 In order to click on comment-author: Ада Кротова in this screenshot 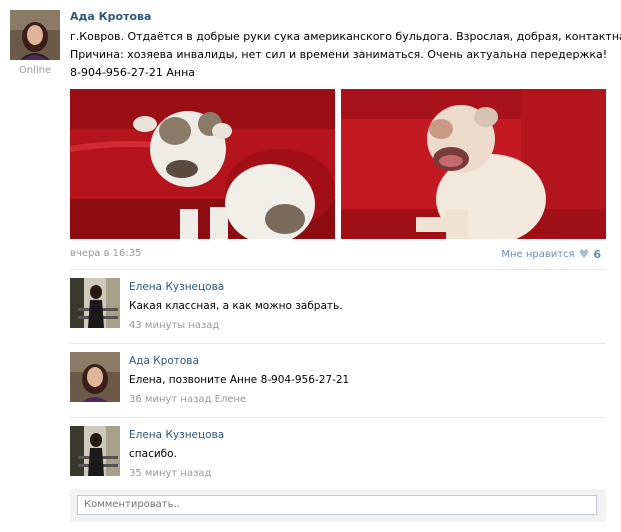, I will do `click(164, 361)`.